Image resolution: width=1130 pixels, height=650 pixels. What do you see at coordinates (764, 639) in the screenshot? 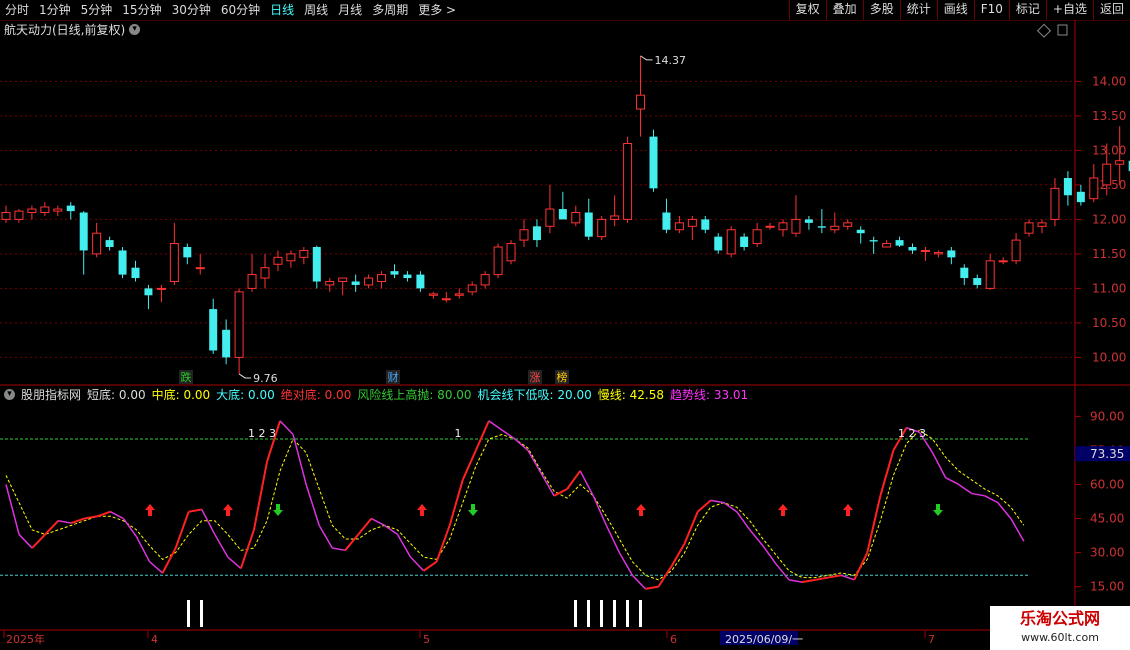
I see `date-axis-label: 2025/06/09/一` at bounding box center [764, 639].